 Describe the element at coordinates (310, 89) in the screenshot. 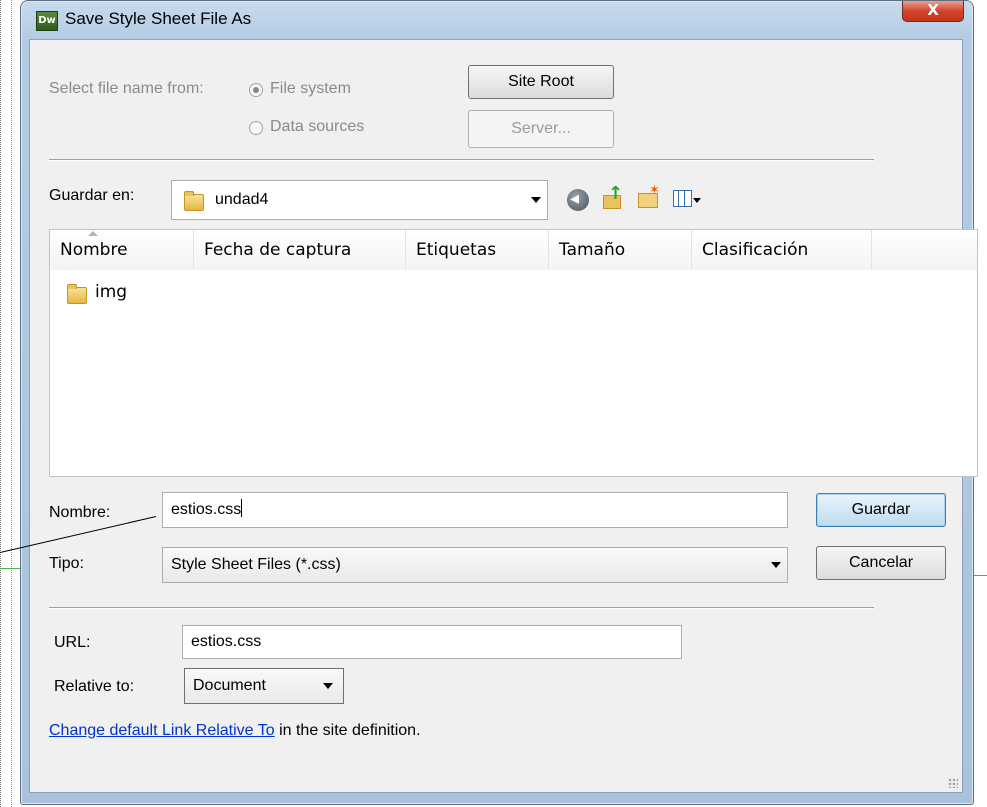

I see `radio-file-system-label: File system` at that location.